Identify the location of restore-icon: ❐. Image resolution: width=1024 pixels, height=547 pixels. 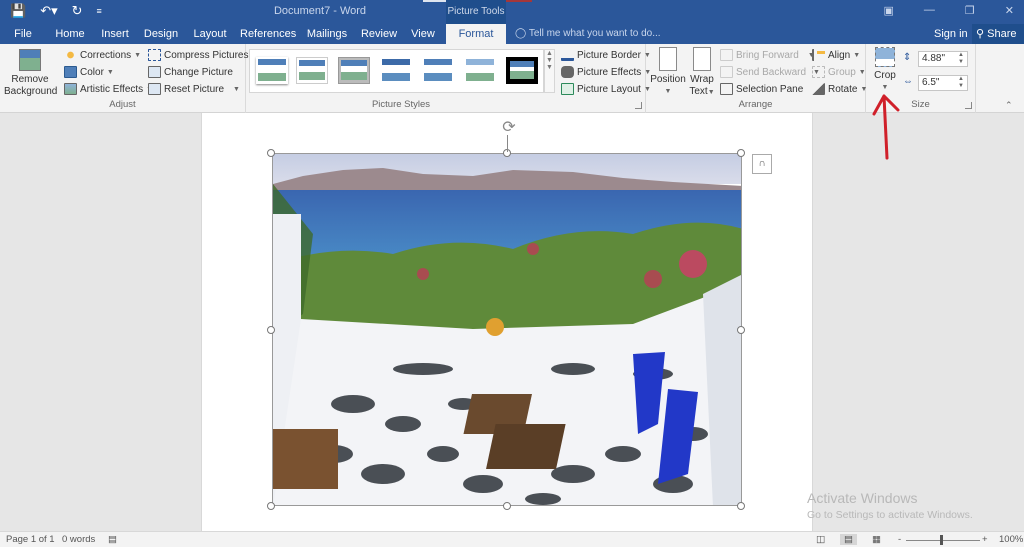
(970, 10).